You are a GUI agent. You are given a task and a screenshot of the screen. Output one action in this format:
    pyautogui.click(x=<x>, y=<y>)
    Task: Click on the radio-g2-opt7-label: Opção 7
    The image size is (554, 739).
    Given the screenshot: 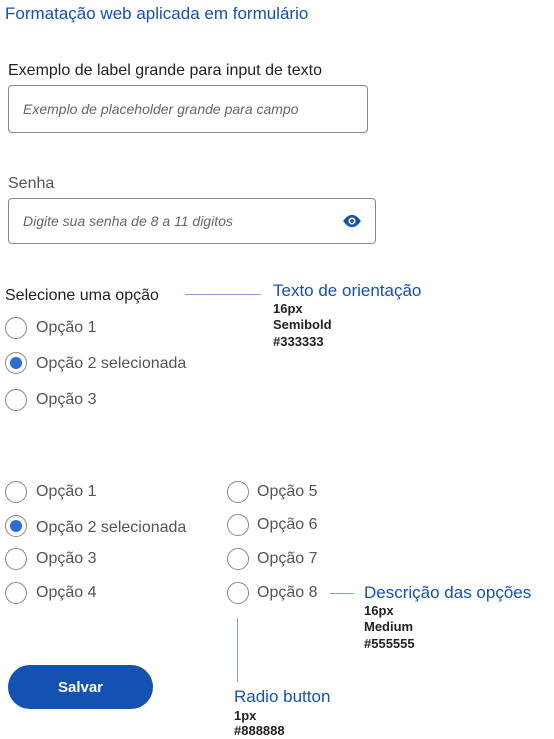 What is the action you would take?
    pyautogui.click(x=287, y=558)
    